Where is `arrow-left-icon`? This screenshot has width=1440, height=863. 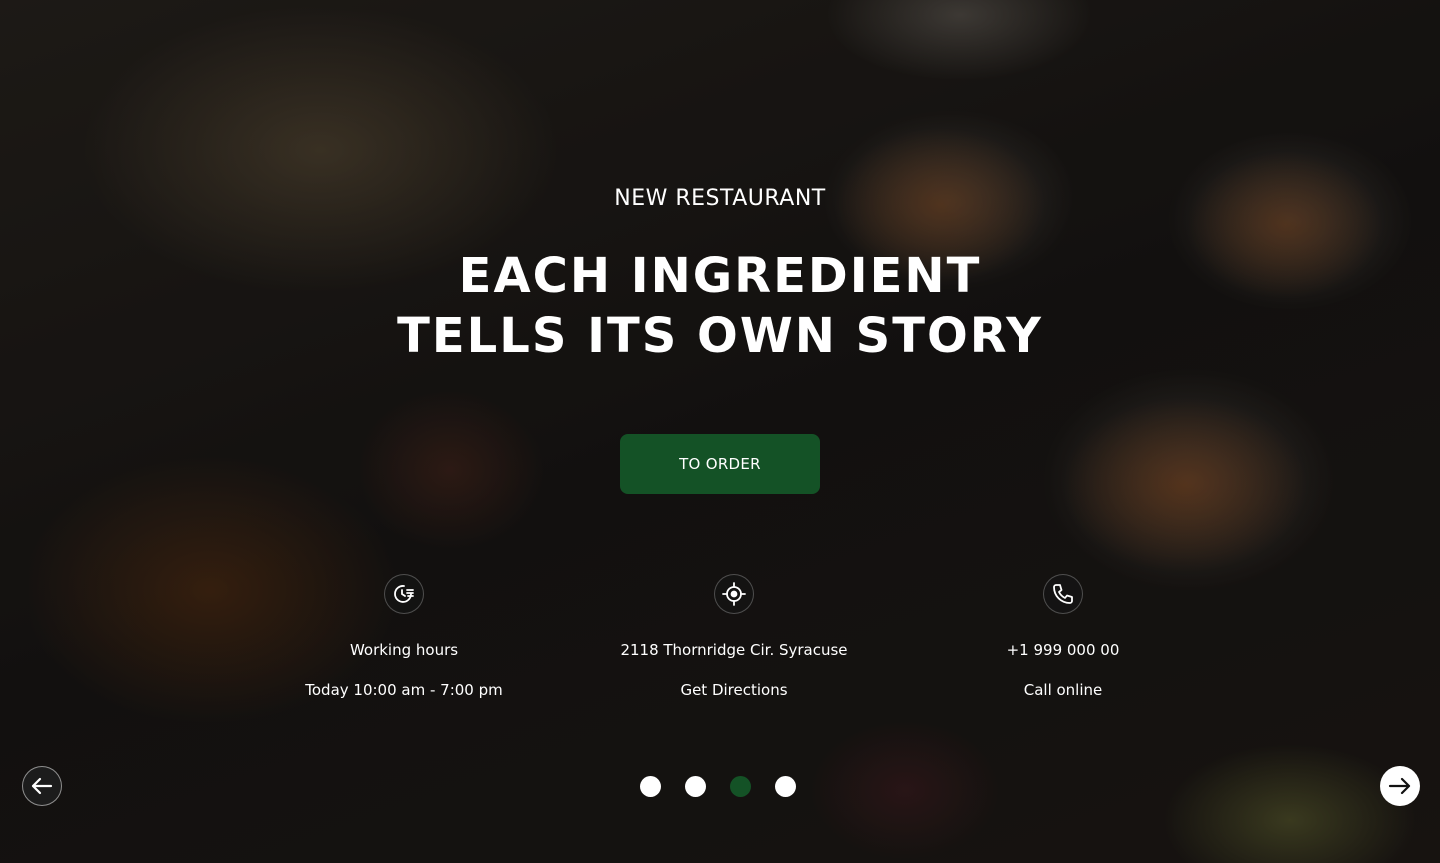
arrow-left-icon is located at coordinates (42, 786).